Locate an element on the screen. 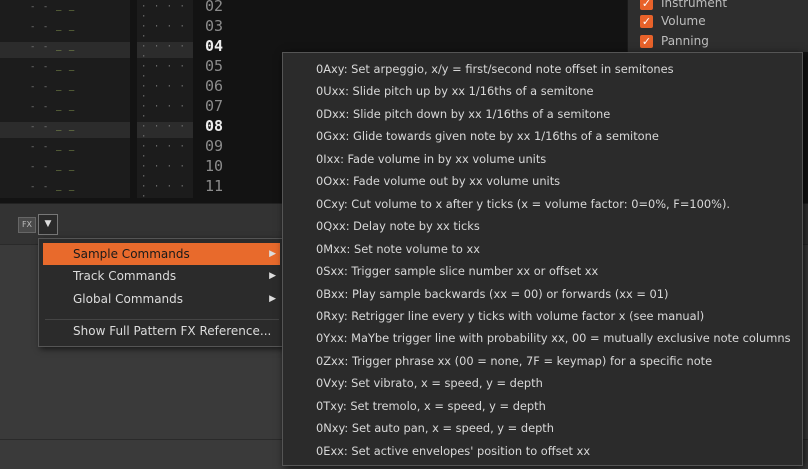  line-number: 05 is located at coordinates (214, 66).